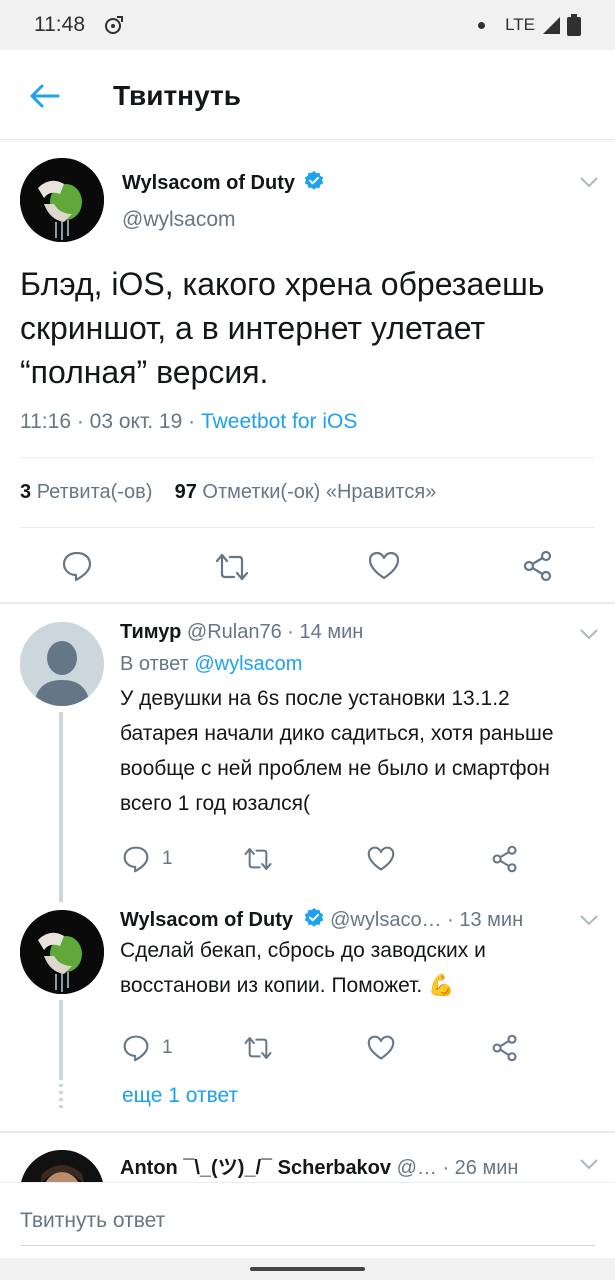  What do you see at coordinates (319, 492) in the screenshot?
I see `likes-label: Отметки(-ок) «Нравится»` at bounding box center [319, 492].